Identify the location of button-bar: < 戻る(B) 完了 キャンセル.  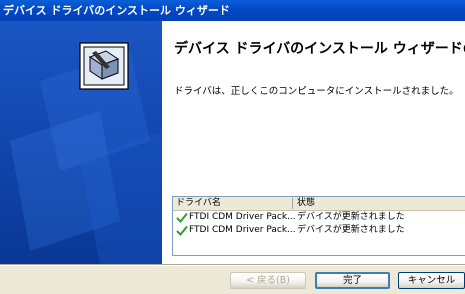
(232, 279).